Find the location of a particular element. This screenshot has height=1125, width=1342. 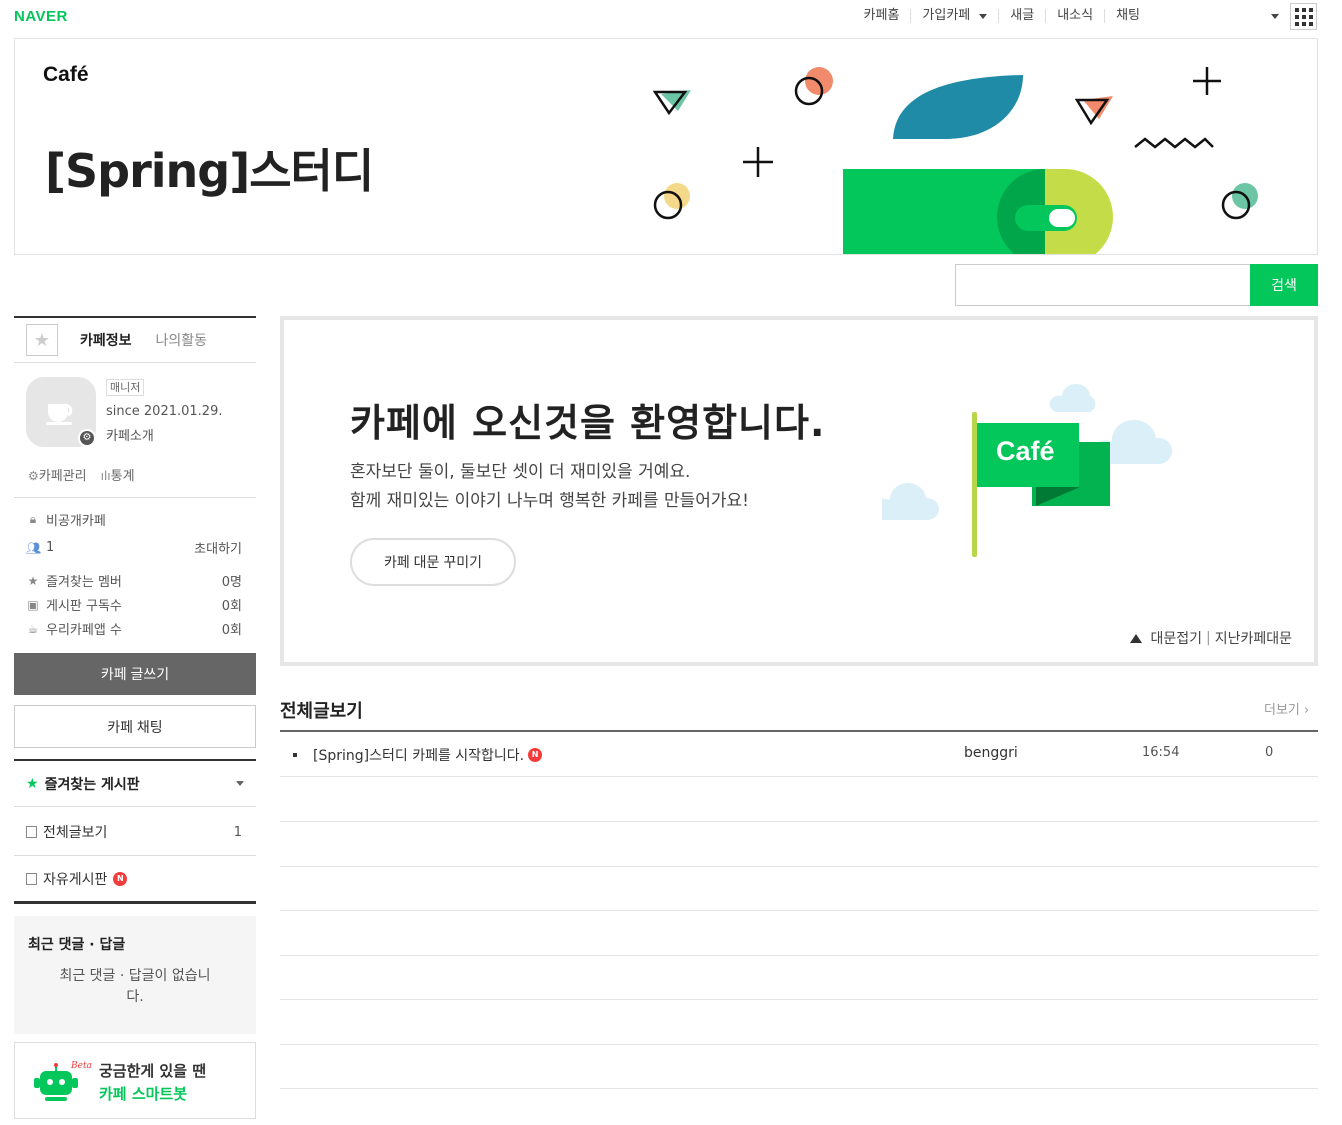

nav-my-news: 내소식 is located at coordinates (1074, 16).